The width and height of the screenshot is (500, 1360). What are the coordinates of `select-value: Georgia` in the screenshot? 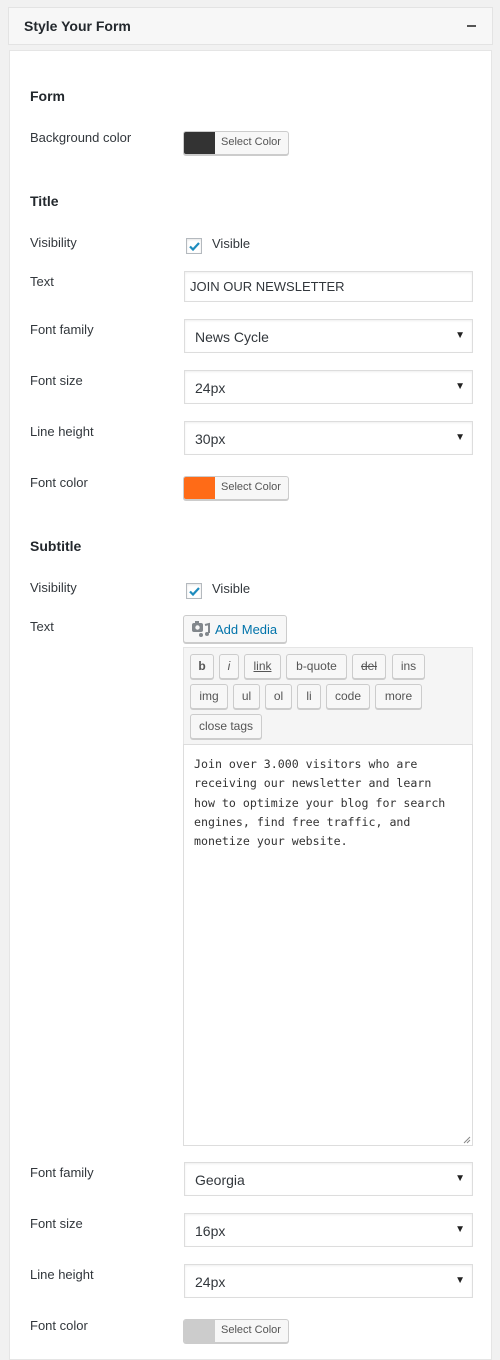 It's located at (220, 1180).